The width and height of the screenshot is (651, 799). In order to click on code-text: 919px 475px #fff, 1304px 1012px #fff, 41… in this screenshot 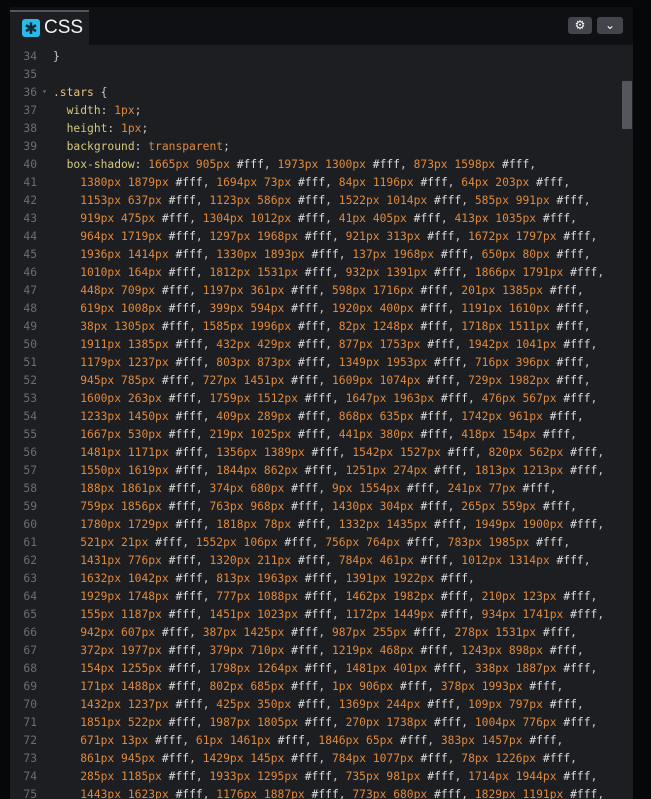, I will do `click(328, 218)`.